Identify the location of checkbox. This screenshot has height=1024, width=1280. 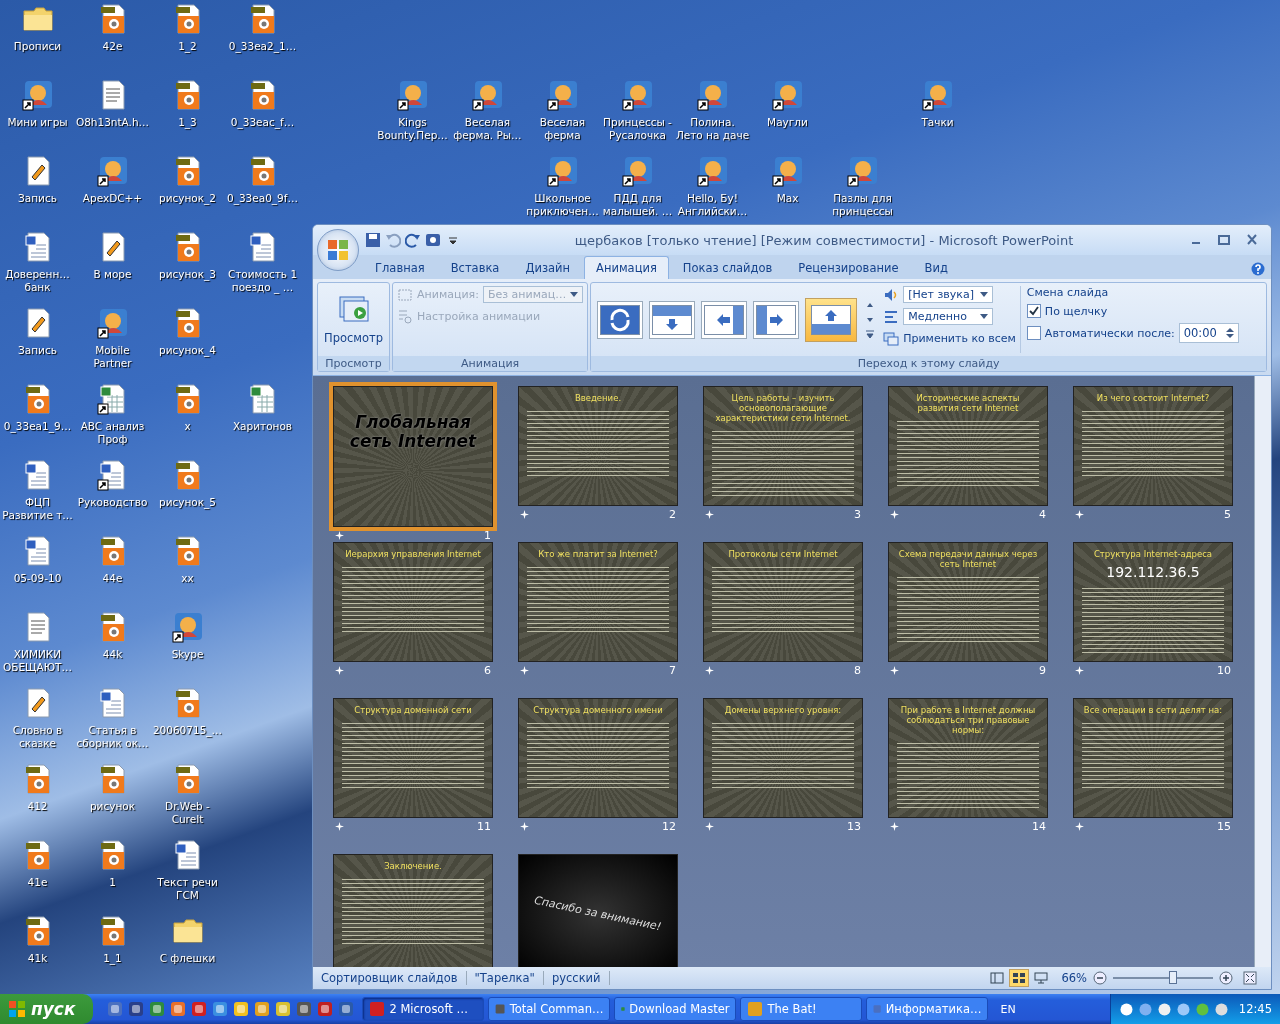
(1033, 333).